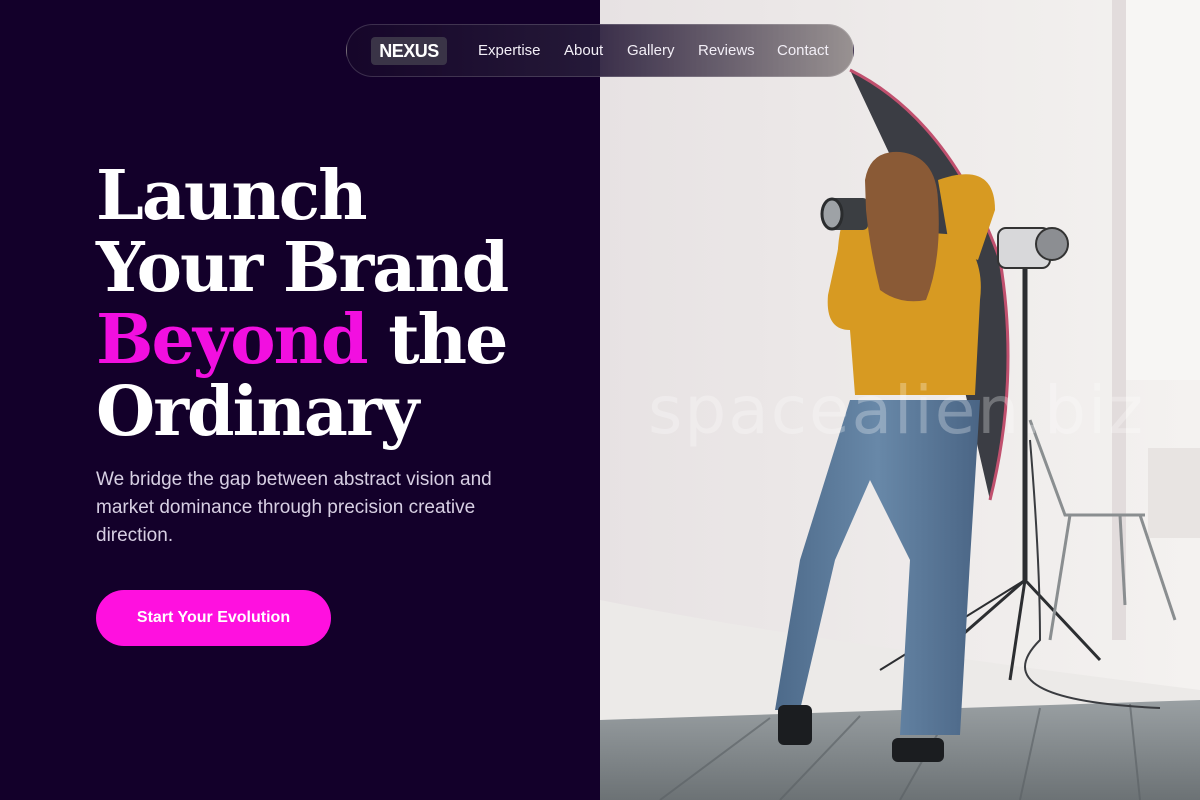 The height and width of the screenshot is (800, 1200). What do you see at coordinates (409, 51) in the screenshot?
I see `brand-logo: NEXUS` at bounding box center [409, 51].